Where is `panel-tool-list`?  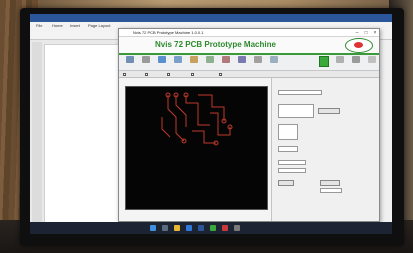
panel-tool-list is located at coordinates (288, 132).